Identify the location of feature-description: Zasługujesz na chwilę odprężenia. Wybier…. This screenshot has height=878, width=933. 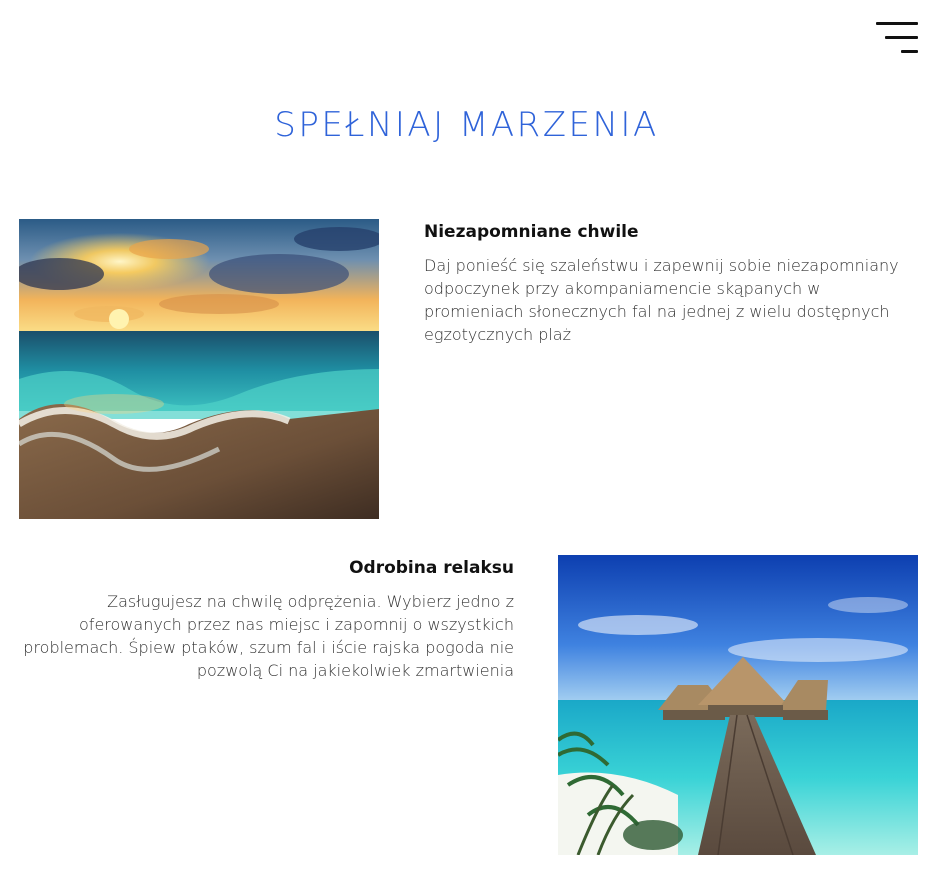
(268, 636).